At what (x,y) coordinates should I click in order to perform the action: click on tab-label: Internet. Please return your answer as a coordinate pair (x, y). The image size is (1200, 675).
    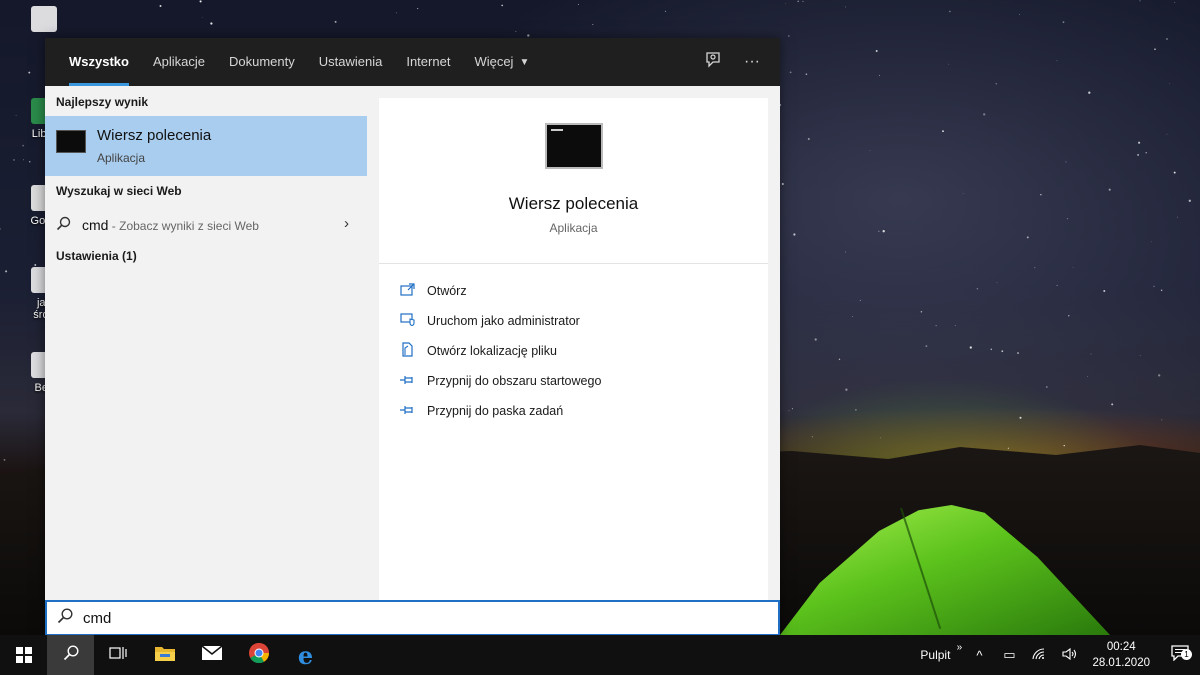
    Looking at the image, I should click on (428, 61).